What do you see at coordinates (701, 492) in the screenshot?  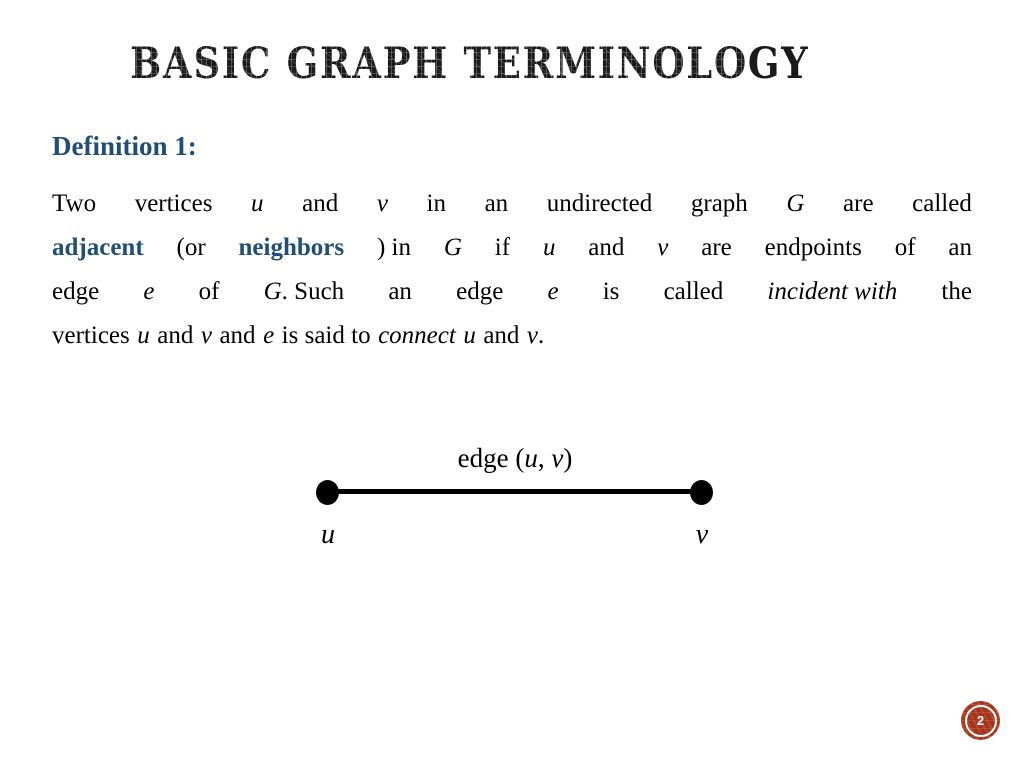 I see `graph-vertex-v` at bounding box center [701, 492].